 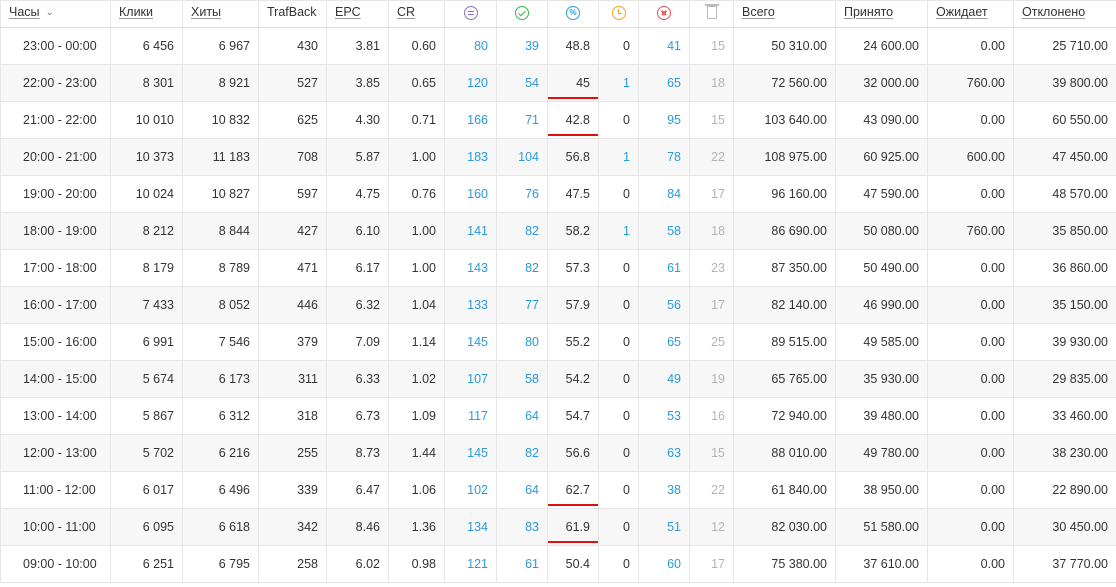 What do you see at coordinates (55, 379) in the screenshot?
I see `cell-hour: 14:00 - 15:00` at bounding box center [55, 379].